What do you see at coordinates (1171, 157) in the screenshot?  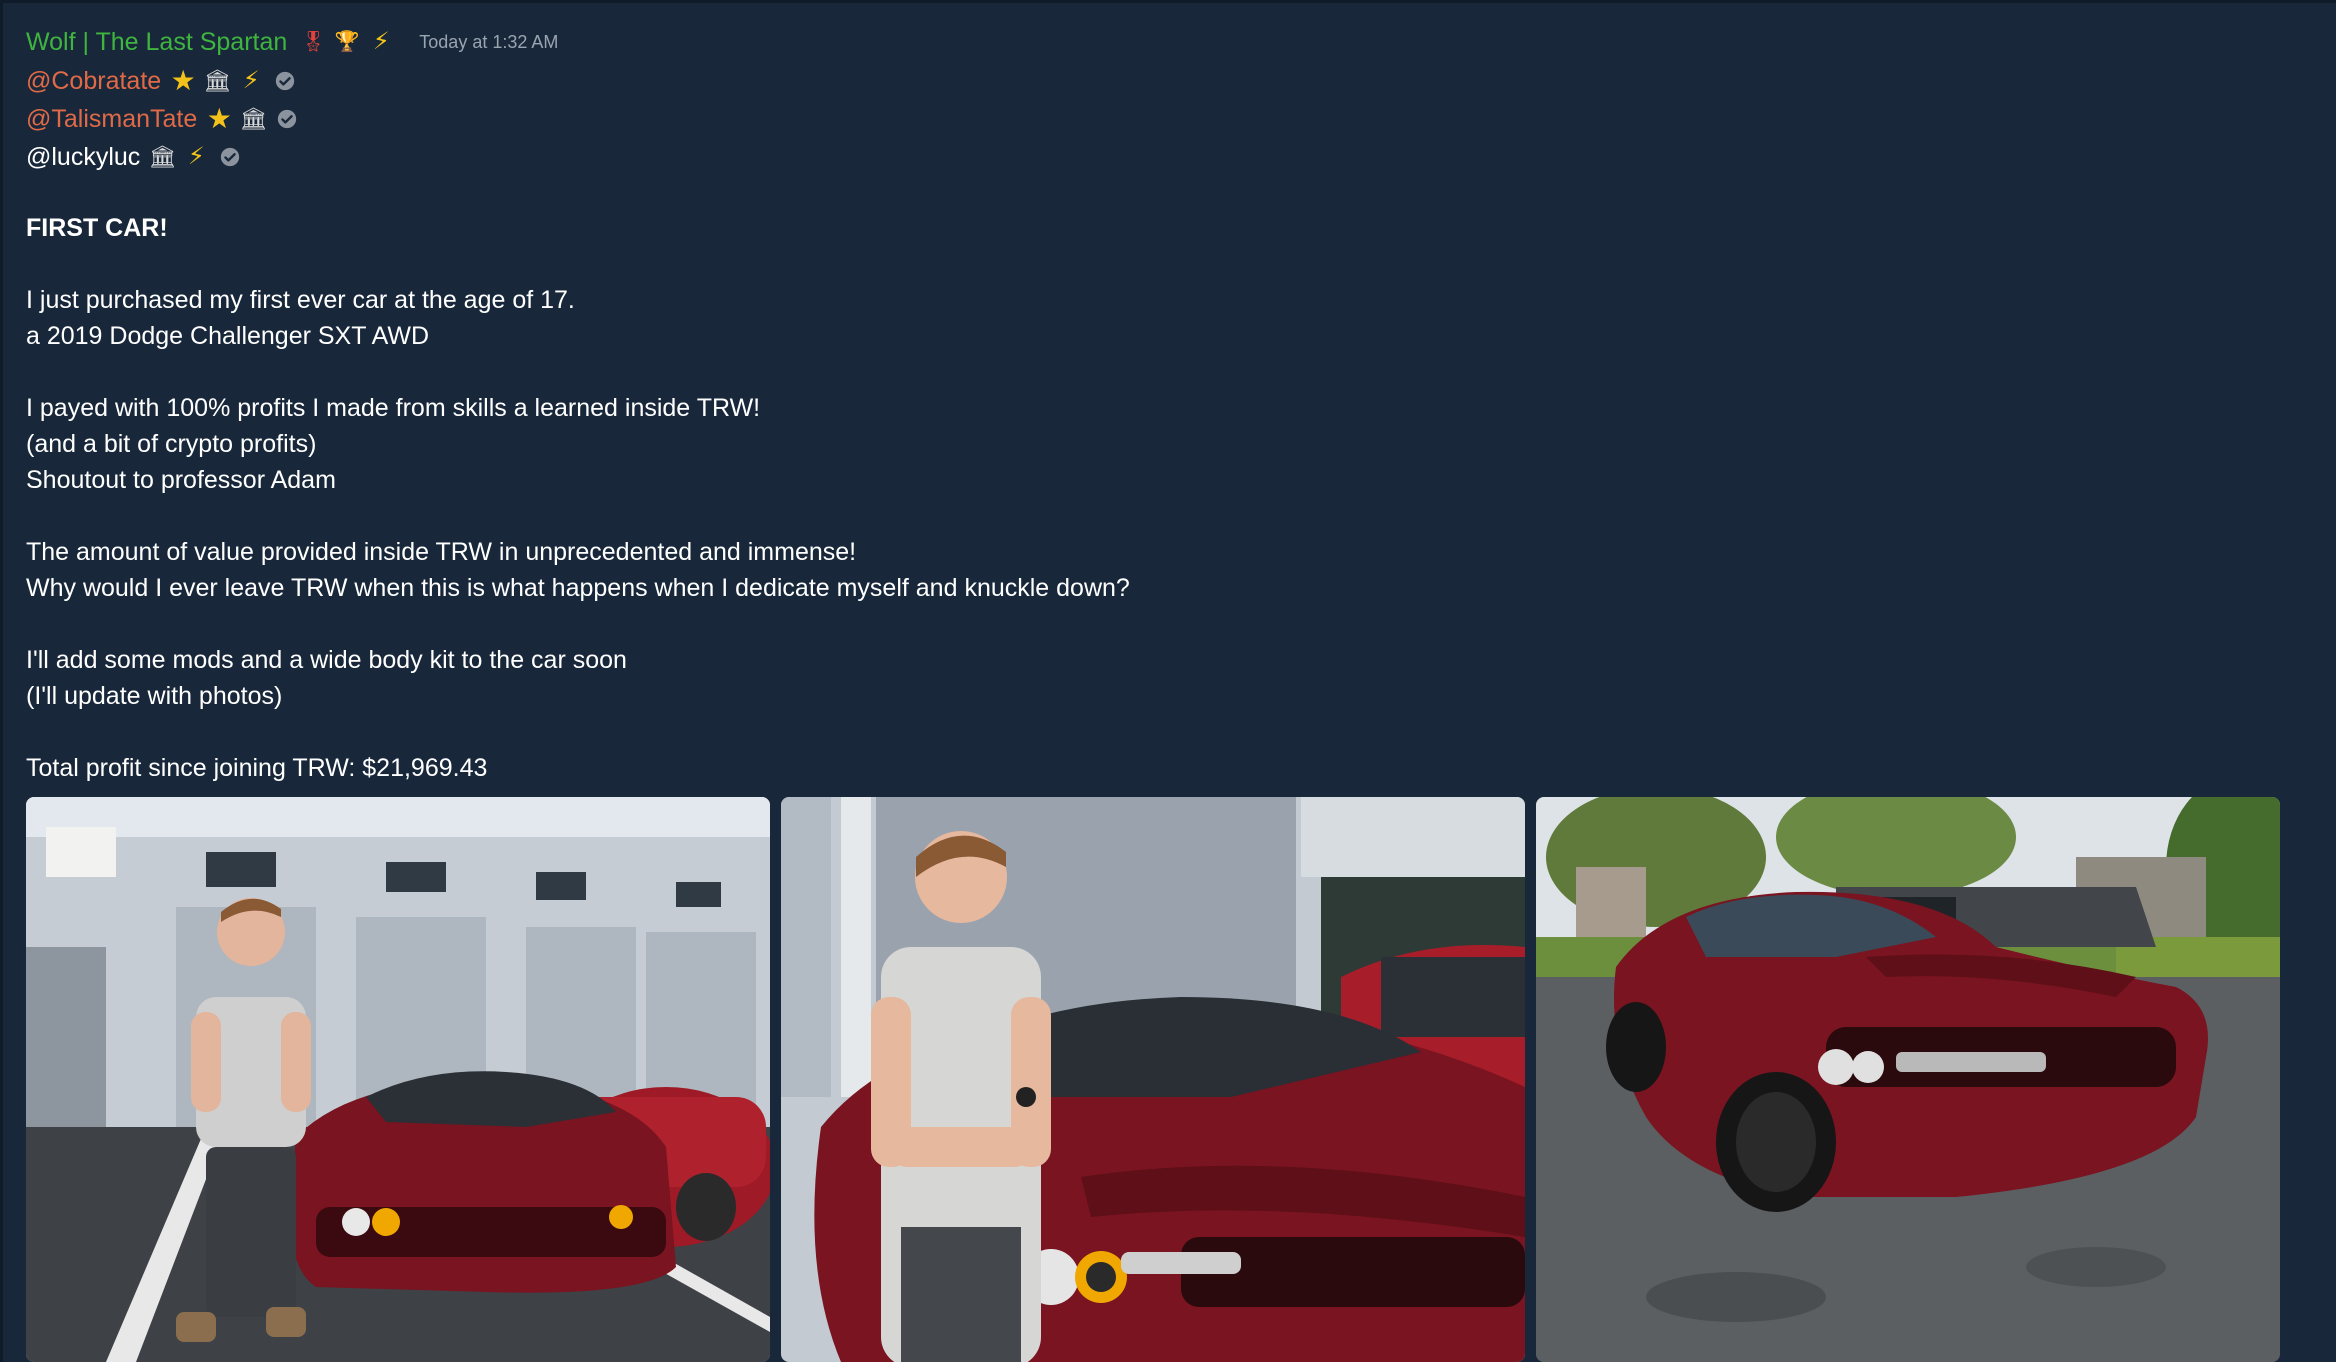 I see `mention-row-luckyluc: @luckyluc 🏛 ⚡` at bounding box center [1171, 157].